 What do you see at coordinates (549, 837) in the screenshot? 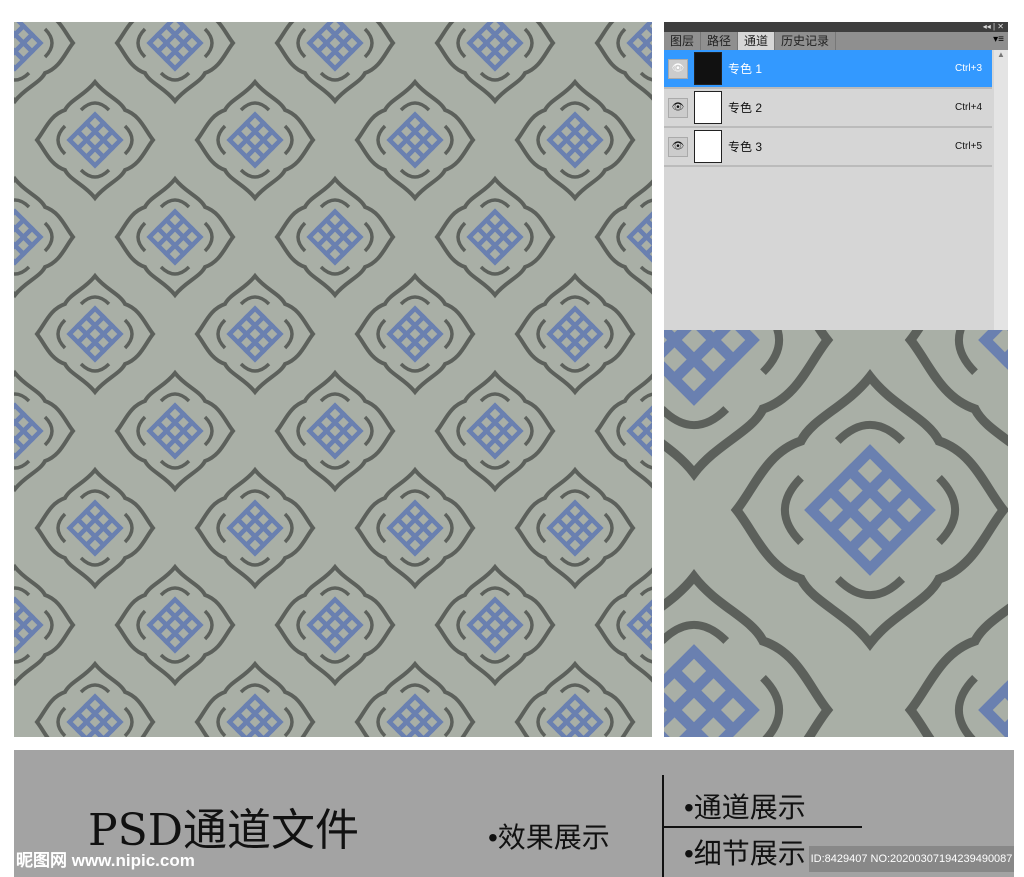
I see `effect-label: •效果展示` at bounding box center [549, 837].